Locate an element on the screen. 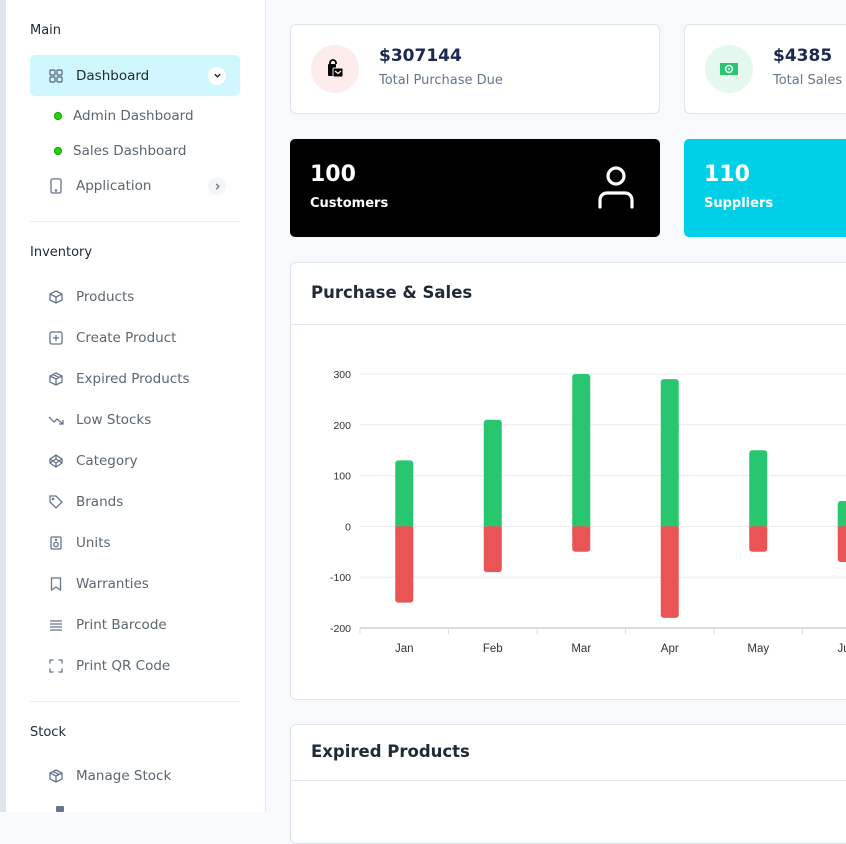  package-icon is located at coordinates (56, 379).